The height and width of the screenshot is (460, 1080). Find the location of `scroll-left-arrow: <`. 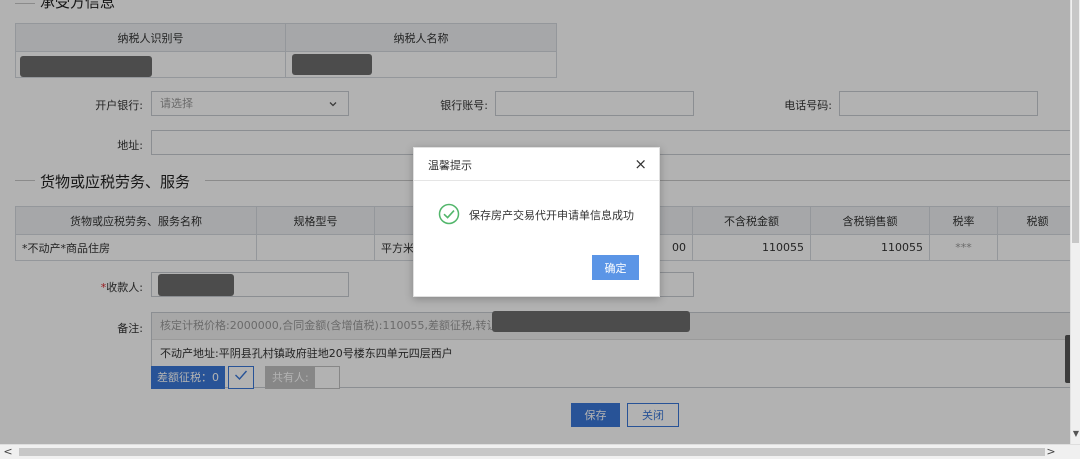

scroll-left-arrow: < is located at coordinates (8, 452).